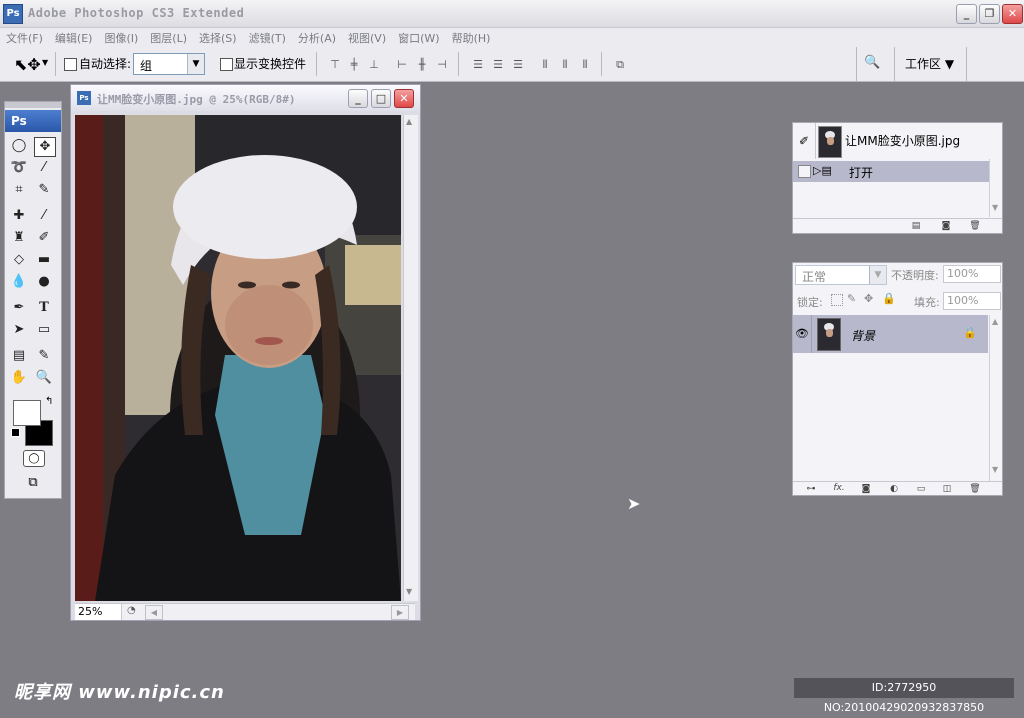  I want to click on hand-tool-icon: ✋, so click(19, 378).